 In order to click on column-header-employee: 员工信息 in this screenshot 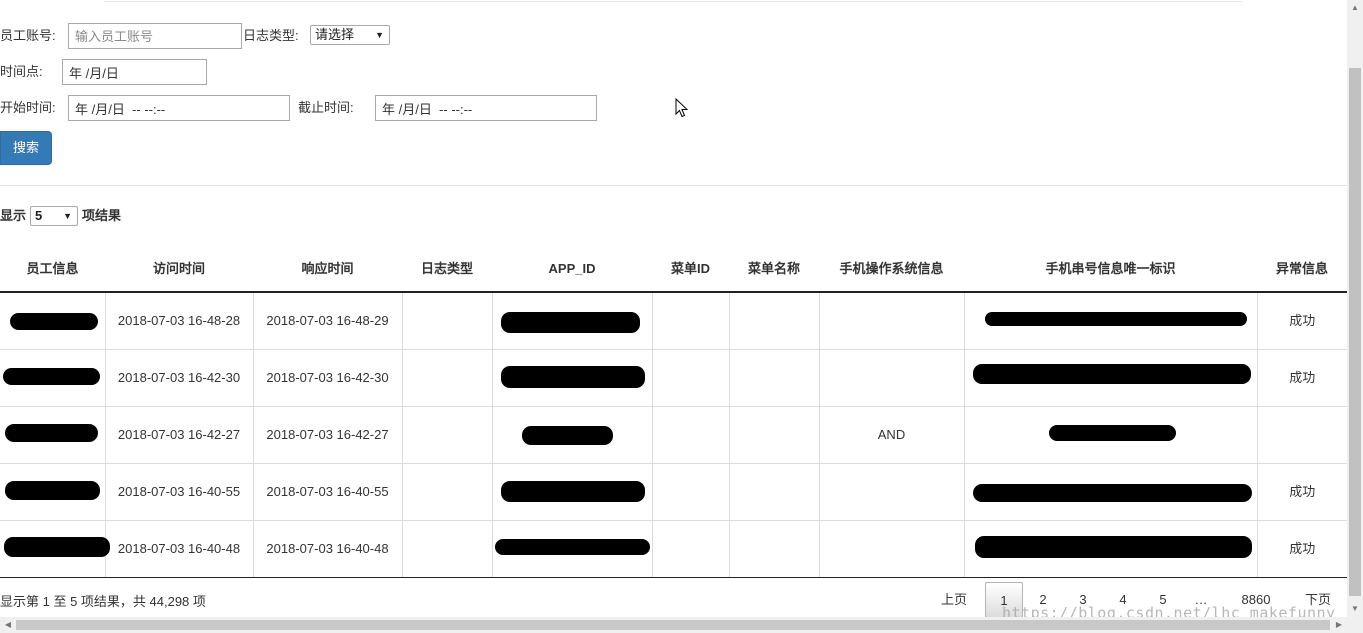, I will do `click(52, 264)`.